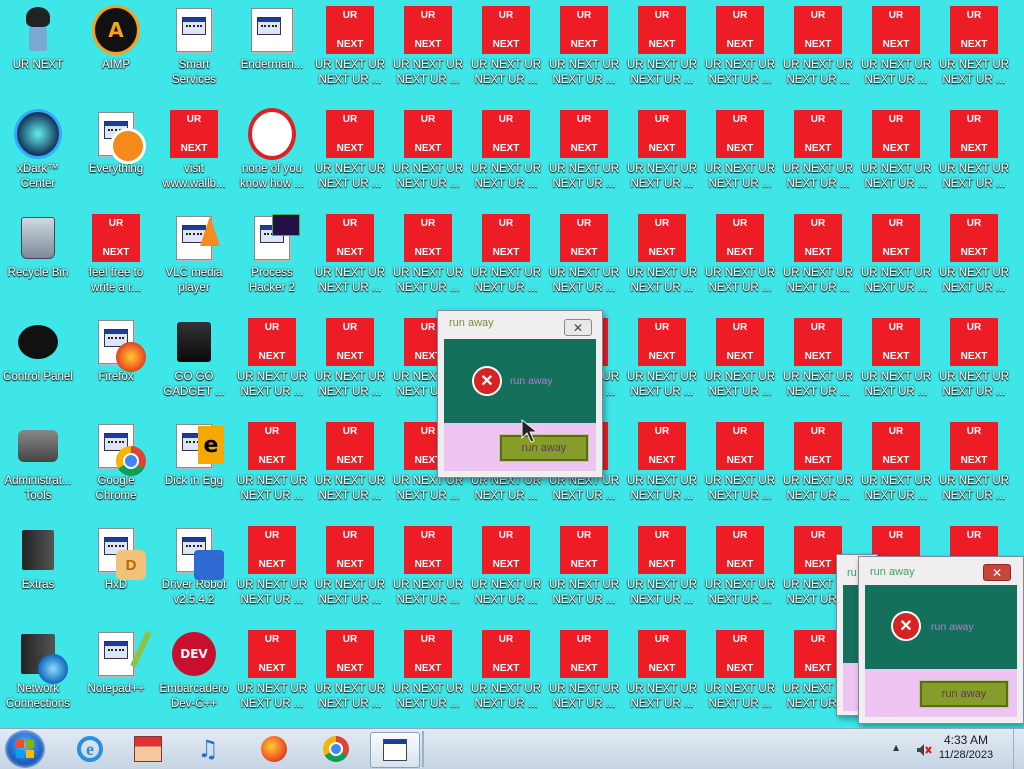 Image resolution: width=1024 pixels, height=769 pixels. Describe the element at coordinates (941, 640) in the screenshot. I see `run-away-dialog-front: run away ✕ ✕ run away run away` at that location.